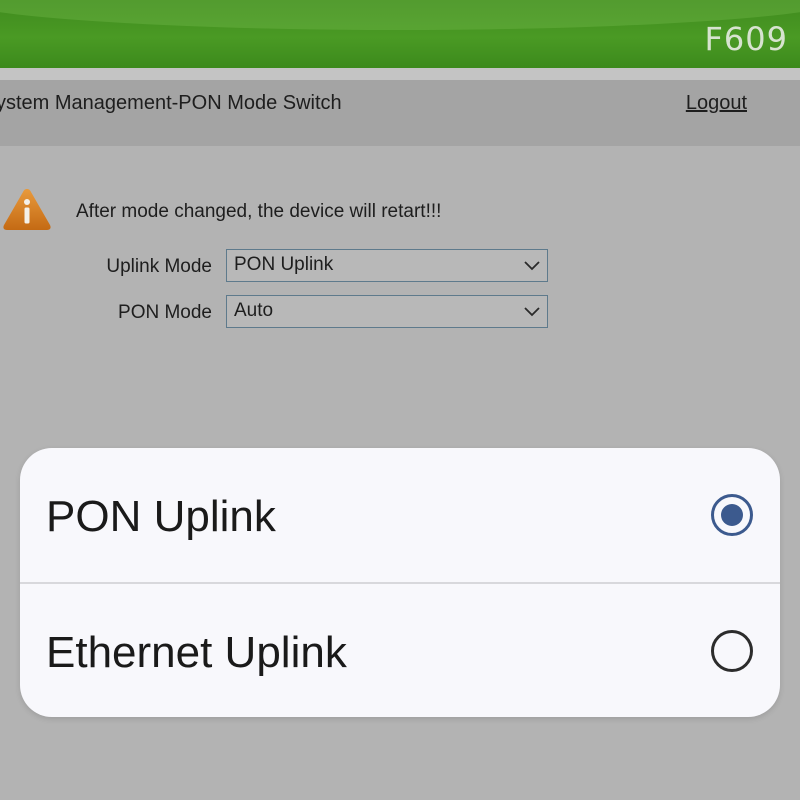  Describe the element at coordinates (387, 265) in the screenshot. I see `uplink-mode-select: PON Uplink` at that location.